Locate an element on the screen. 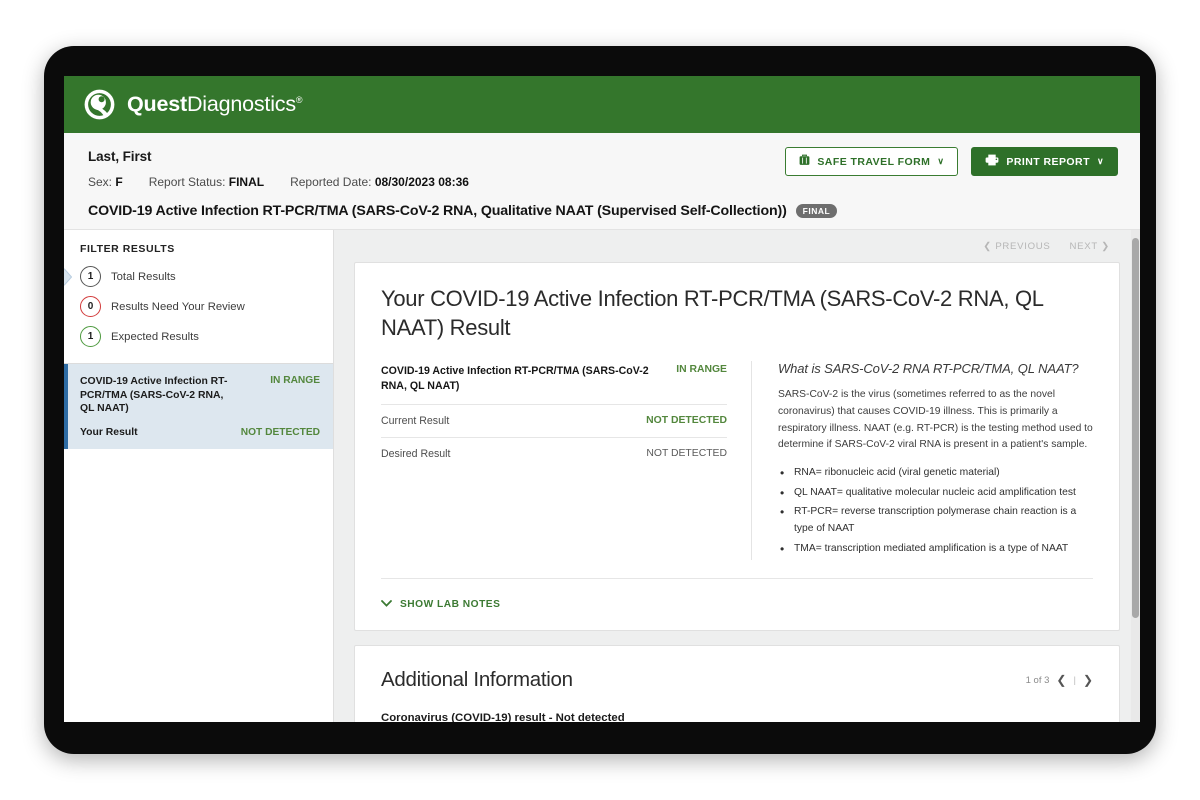 This screenshot has width=1200, height=800. filter-item-needs-review: 0 Results Need Your Review is located at coordinates (198, 306).